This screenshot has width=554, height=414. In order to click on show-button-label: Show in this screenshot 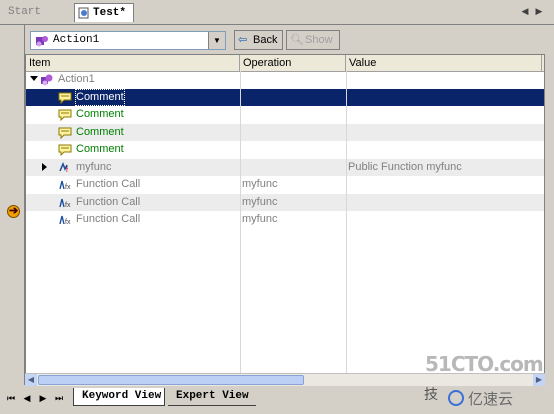, I will do `click(319, 40)`.